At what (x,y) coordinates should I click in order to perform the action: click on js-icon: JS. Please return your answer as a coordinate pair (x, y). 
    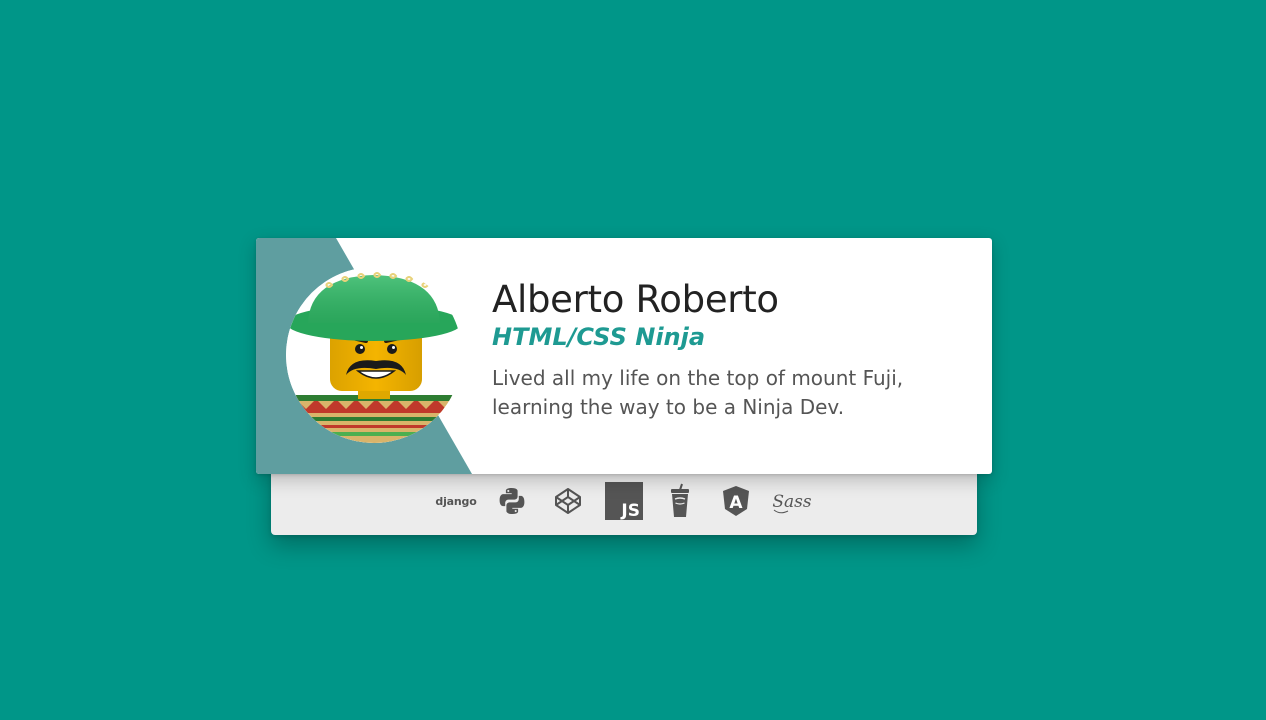
    Looking at the image, I should click on (624, 501).